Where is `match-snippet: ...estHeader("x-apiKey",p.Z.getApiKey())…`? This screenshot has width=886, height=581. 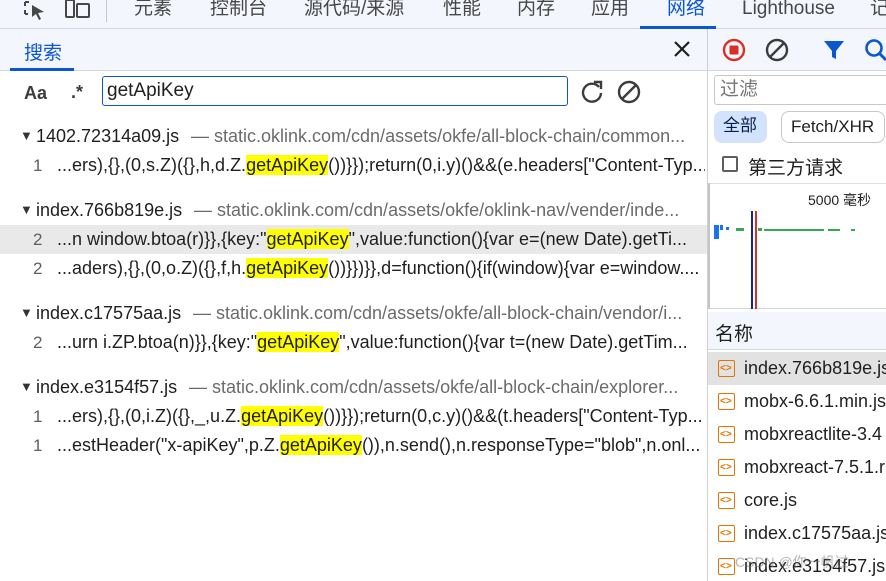 match-snippet: ...estHeader("x-apiKey",p.Z.getApiKey())… is located at coordinates (381, 445).